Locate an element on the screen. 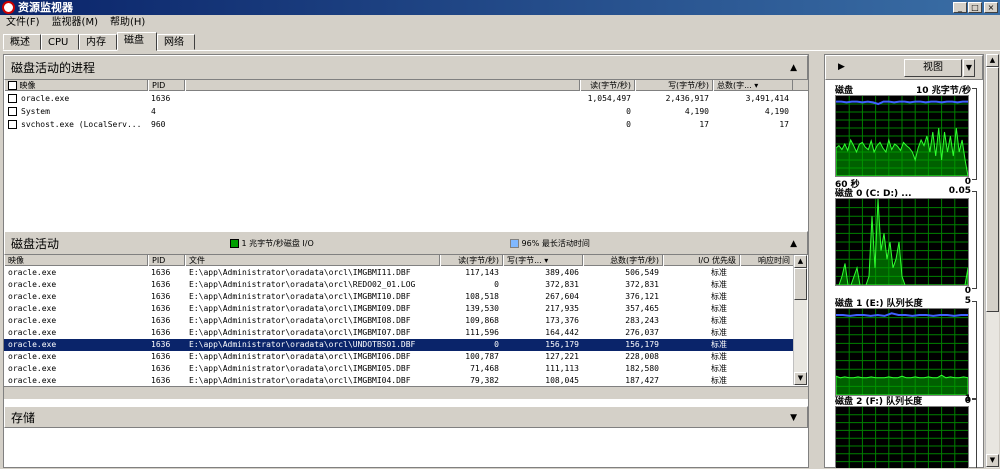 The width and height of the screenshot is (1000, 469). tab-network: 网络 is located at coordinates (176, 42).